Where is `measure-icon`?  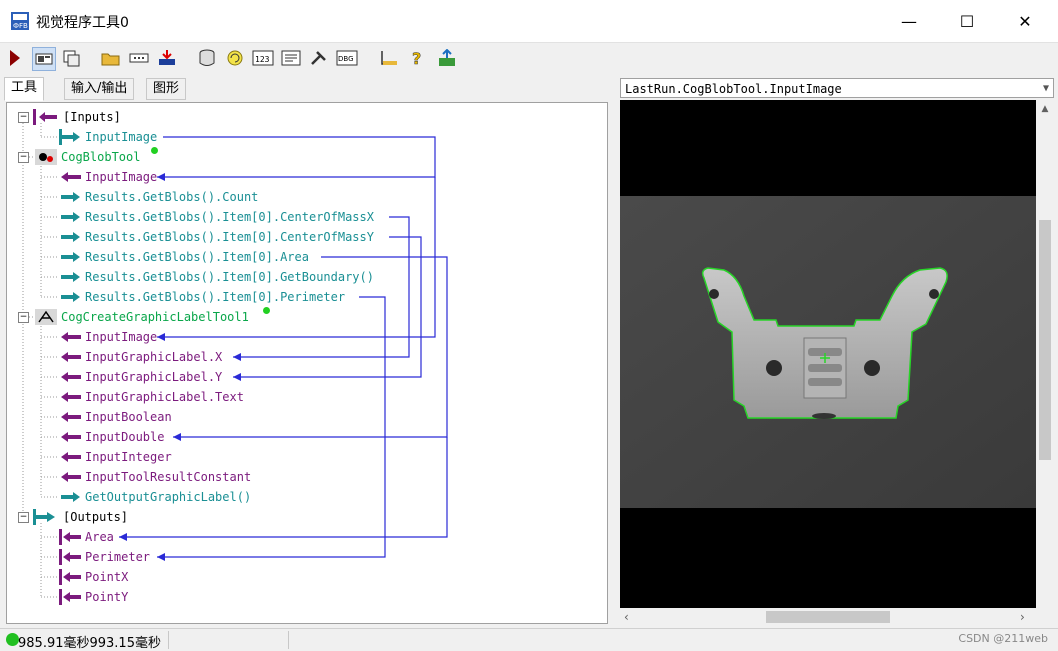 measure-icon is located at coordinates (389, 58).